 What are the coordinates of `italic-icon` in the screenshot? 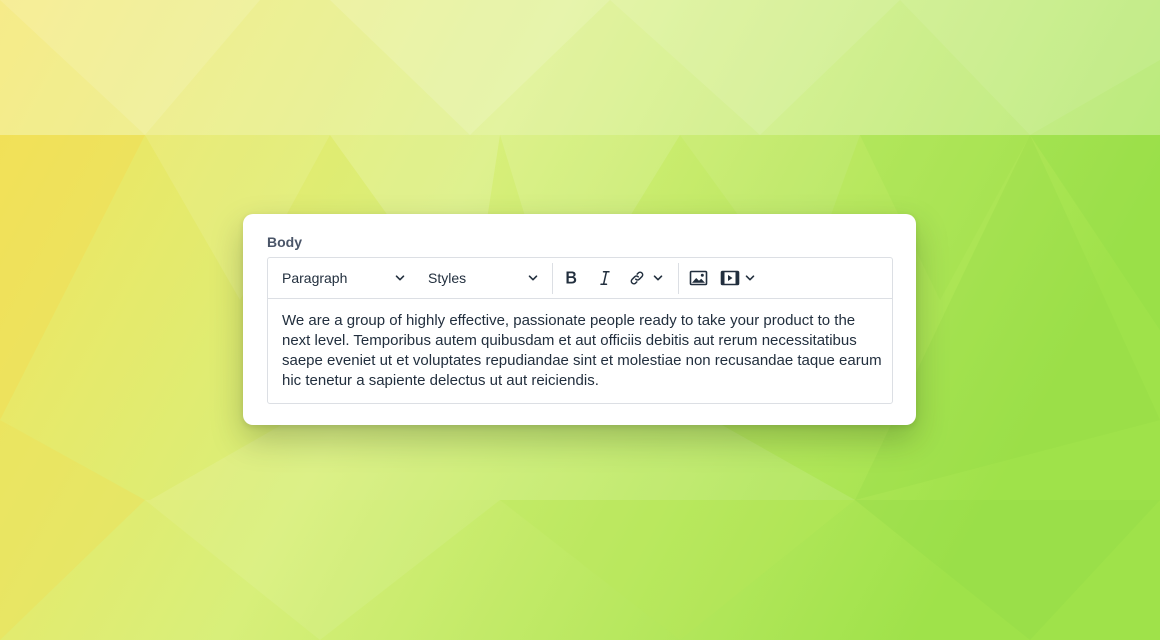 It's located at (605, 278).